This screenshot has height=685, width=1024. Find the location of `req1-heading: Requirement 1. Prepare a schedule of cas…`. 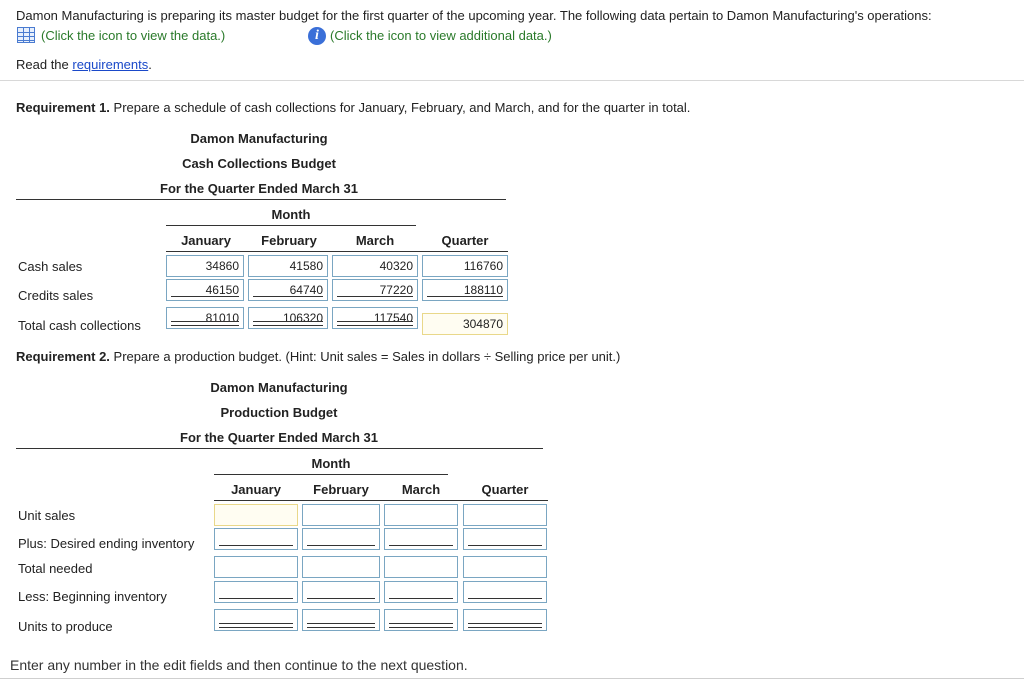

req1-heading: Requirement 1. Prepare a schedule of cas… is located at coordinates (353, 107).